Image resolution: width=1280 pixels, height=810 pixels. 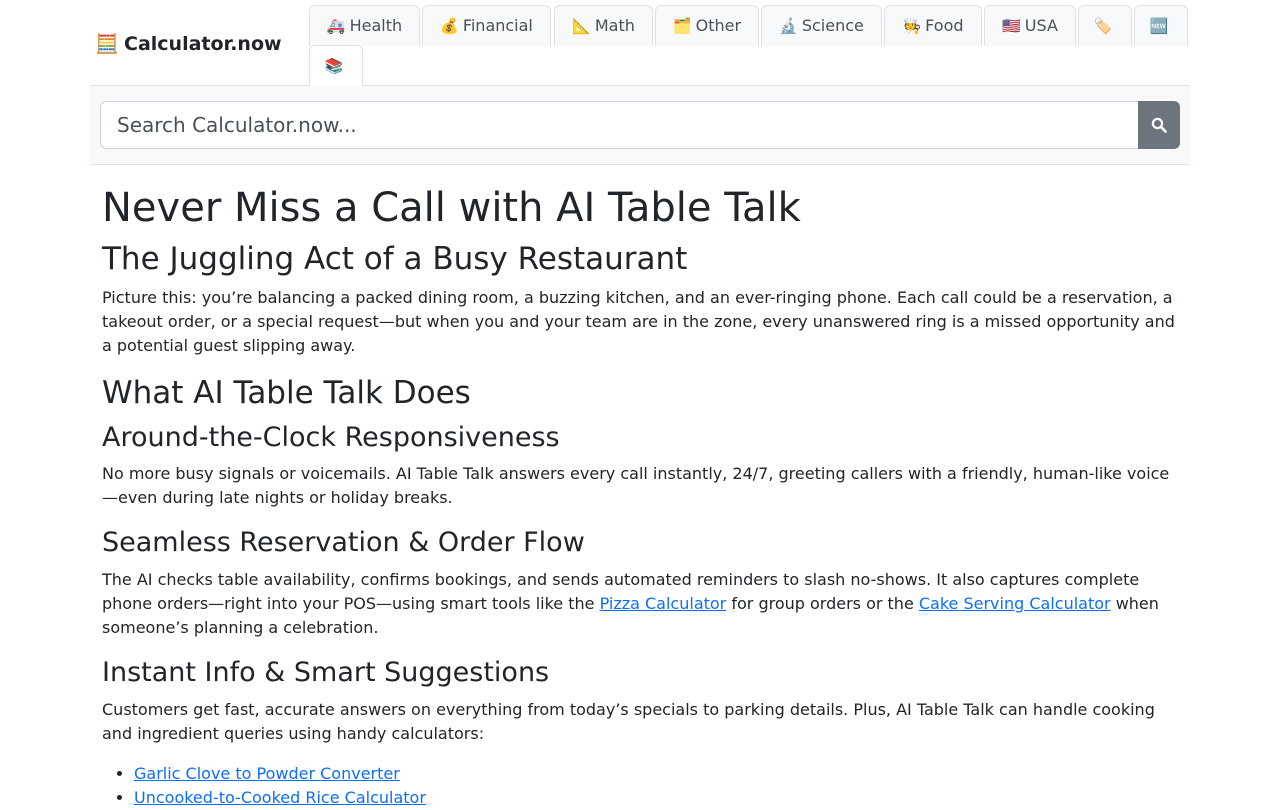 I want to click on tab-science: 🔬 Science, so click(x=821, y=25).